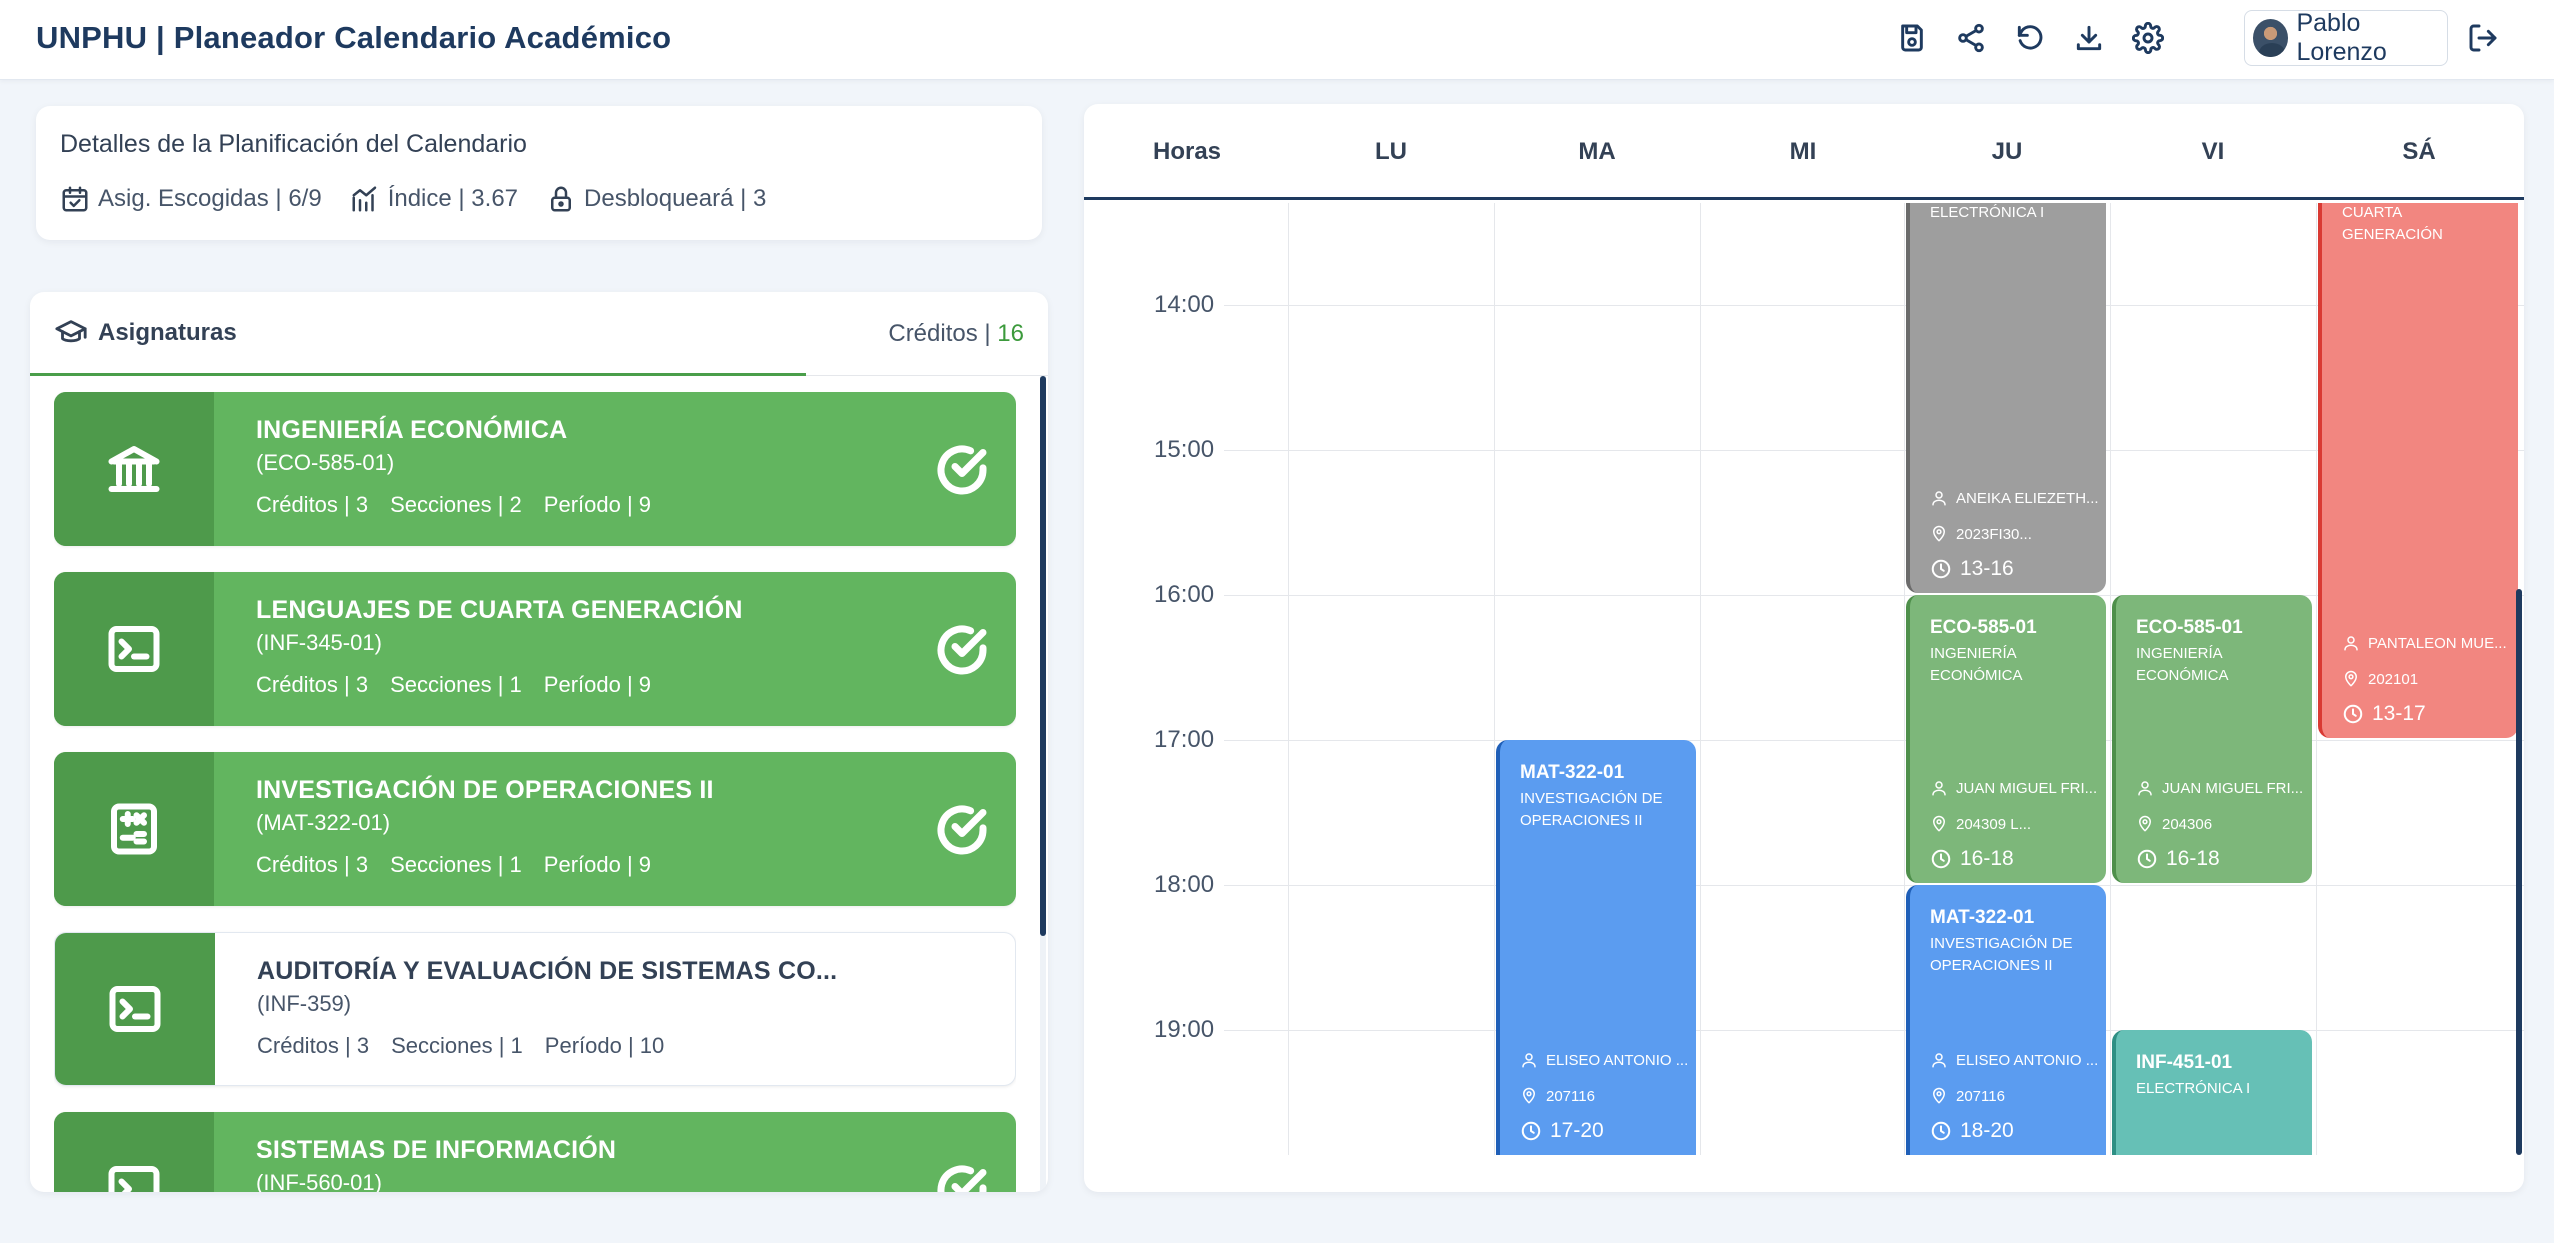 The width and height of the screenshot is (2554, 1243). I want to click on subject-meta: Créditos | 3 Secciones | 1 Período | 9, so click(453, 685).